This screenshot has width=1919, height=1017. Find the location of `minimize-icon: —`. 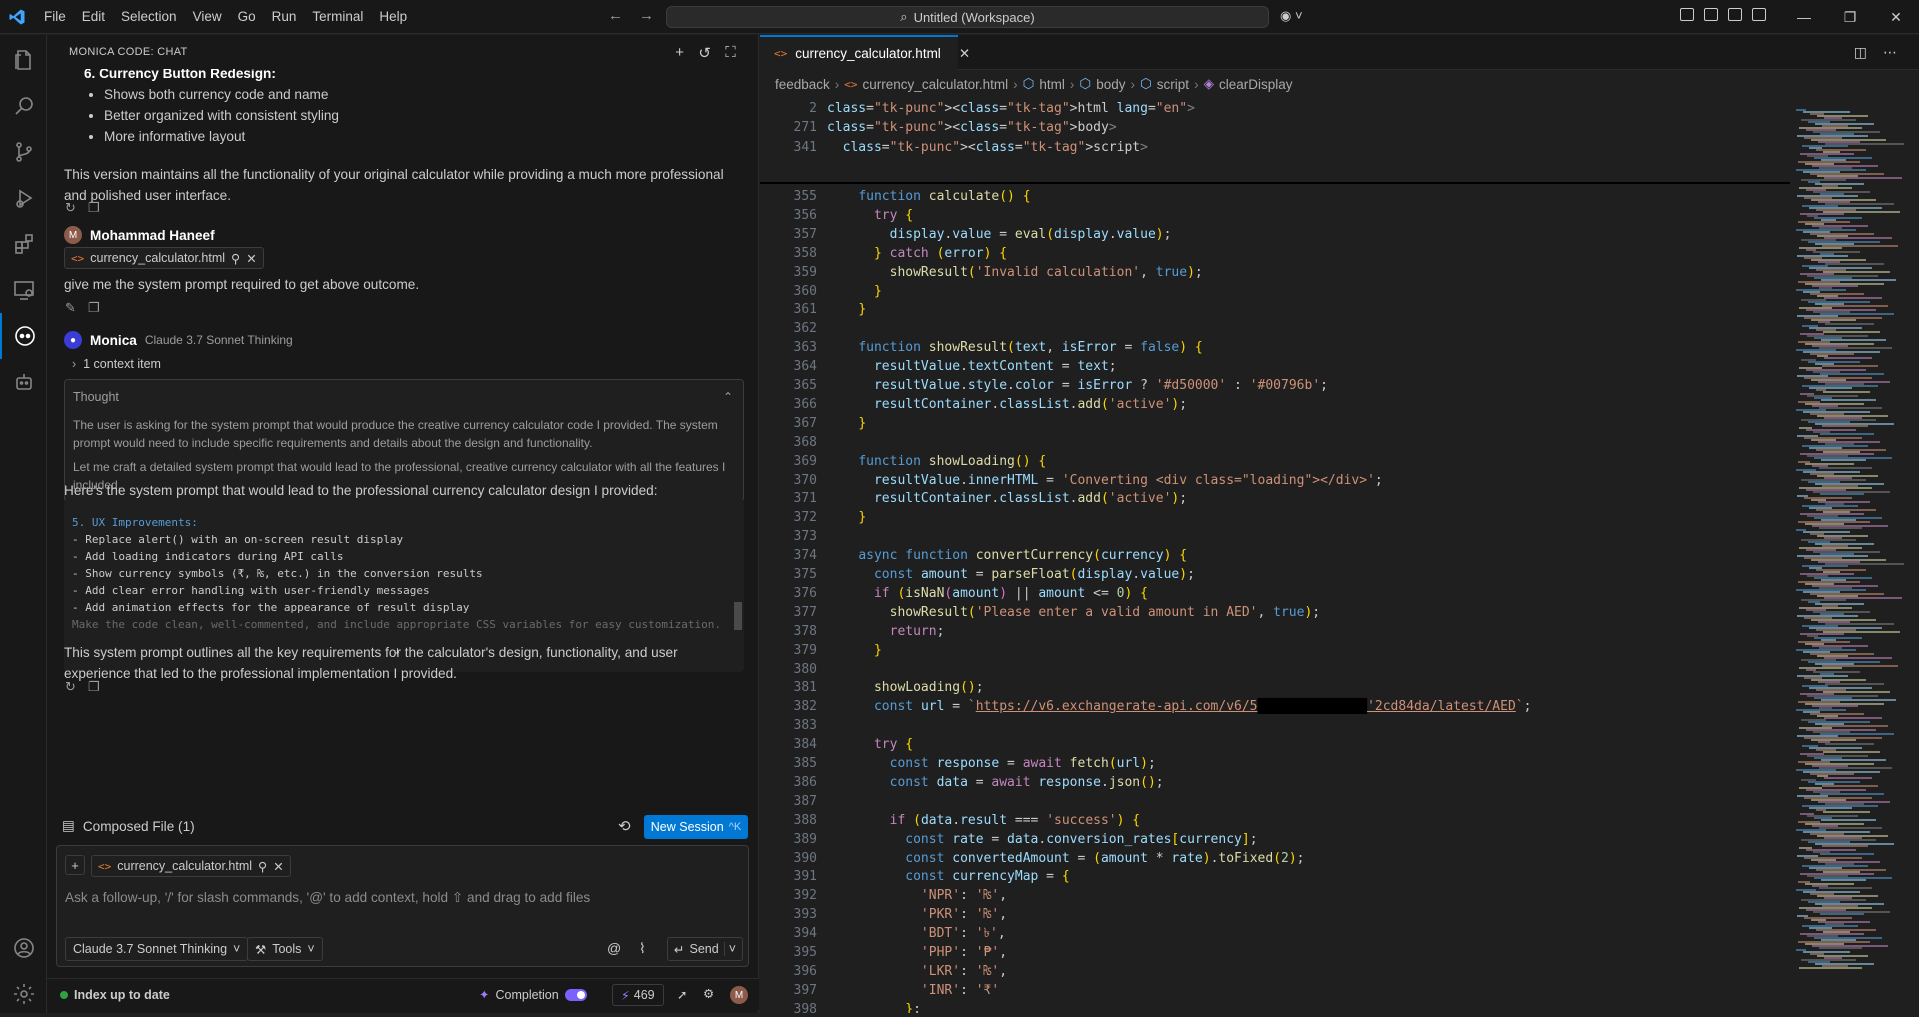

minimize-icon: — is located at coordinates (1804, 17).